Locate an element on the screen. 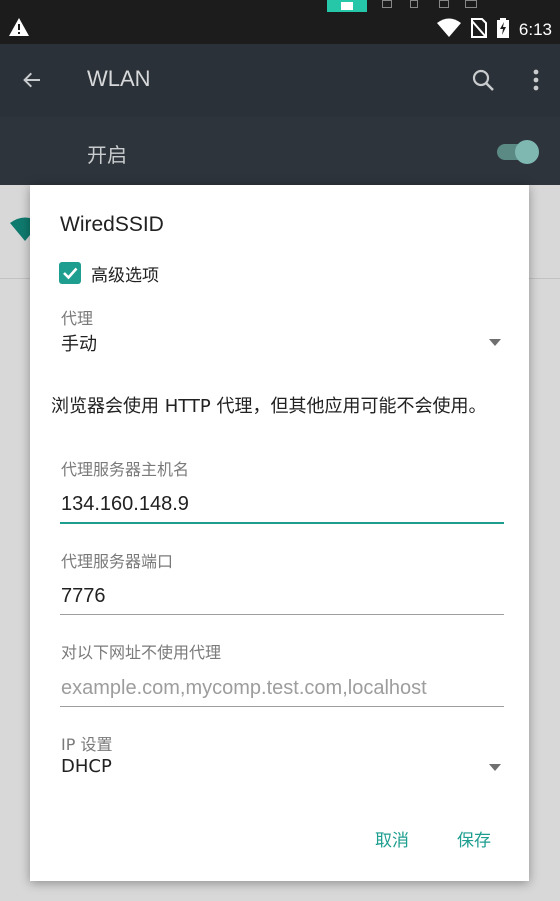 This screenshot has width=560, height=901. overlay-tab-active is located at coordinates (347, 6).